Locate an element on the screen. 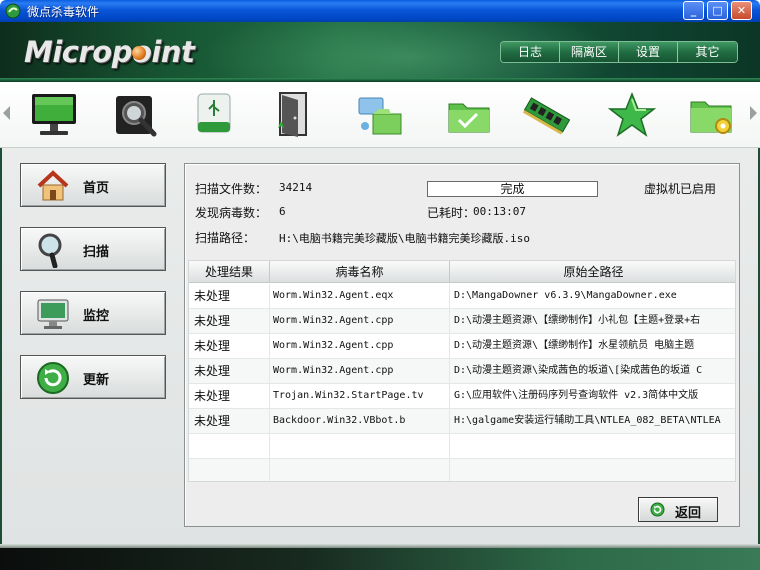 This screenshot has height=570, width=760. sidebar-item-home: 首页 is located at coordinates (93, 185).